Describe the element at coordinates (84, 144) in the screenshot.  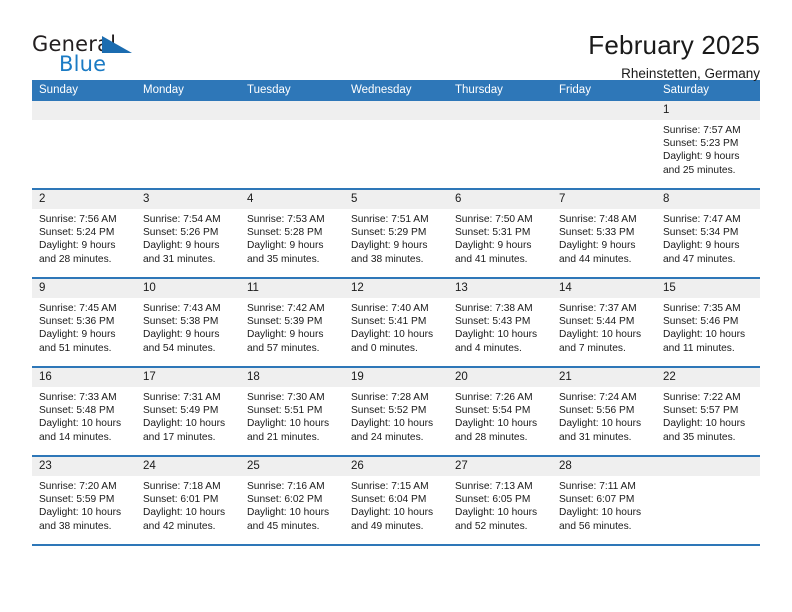
I see `day-cell-empty` at that location.